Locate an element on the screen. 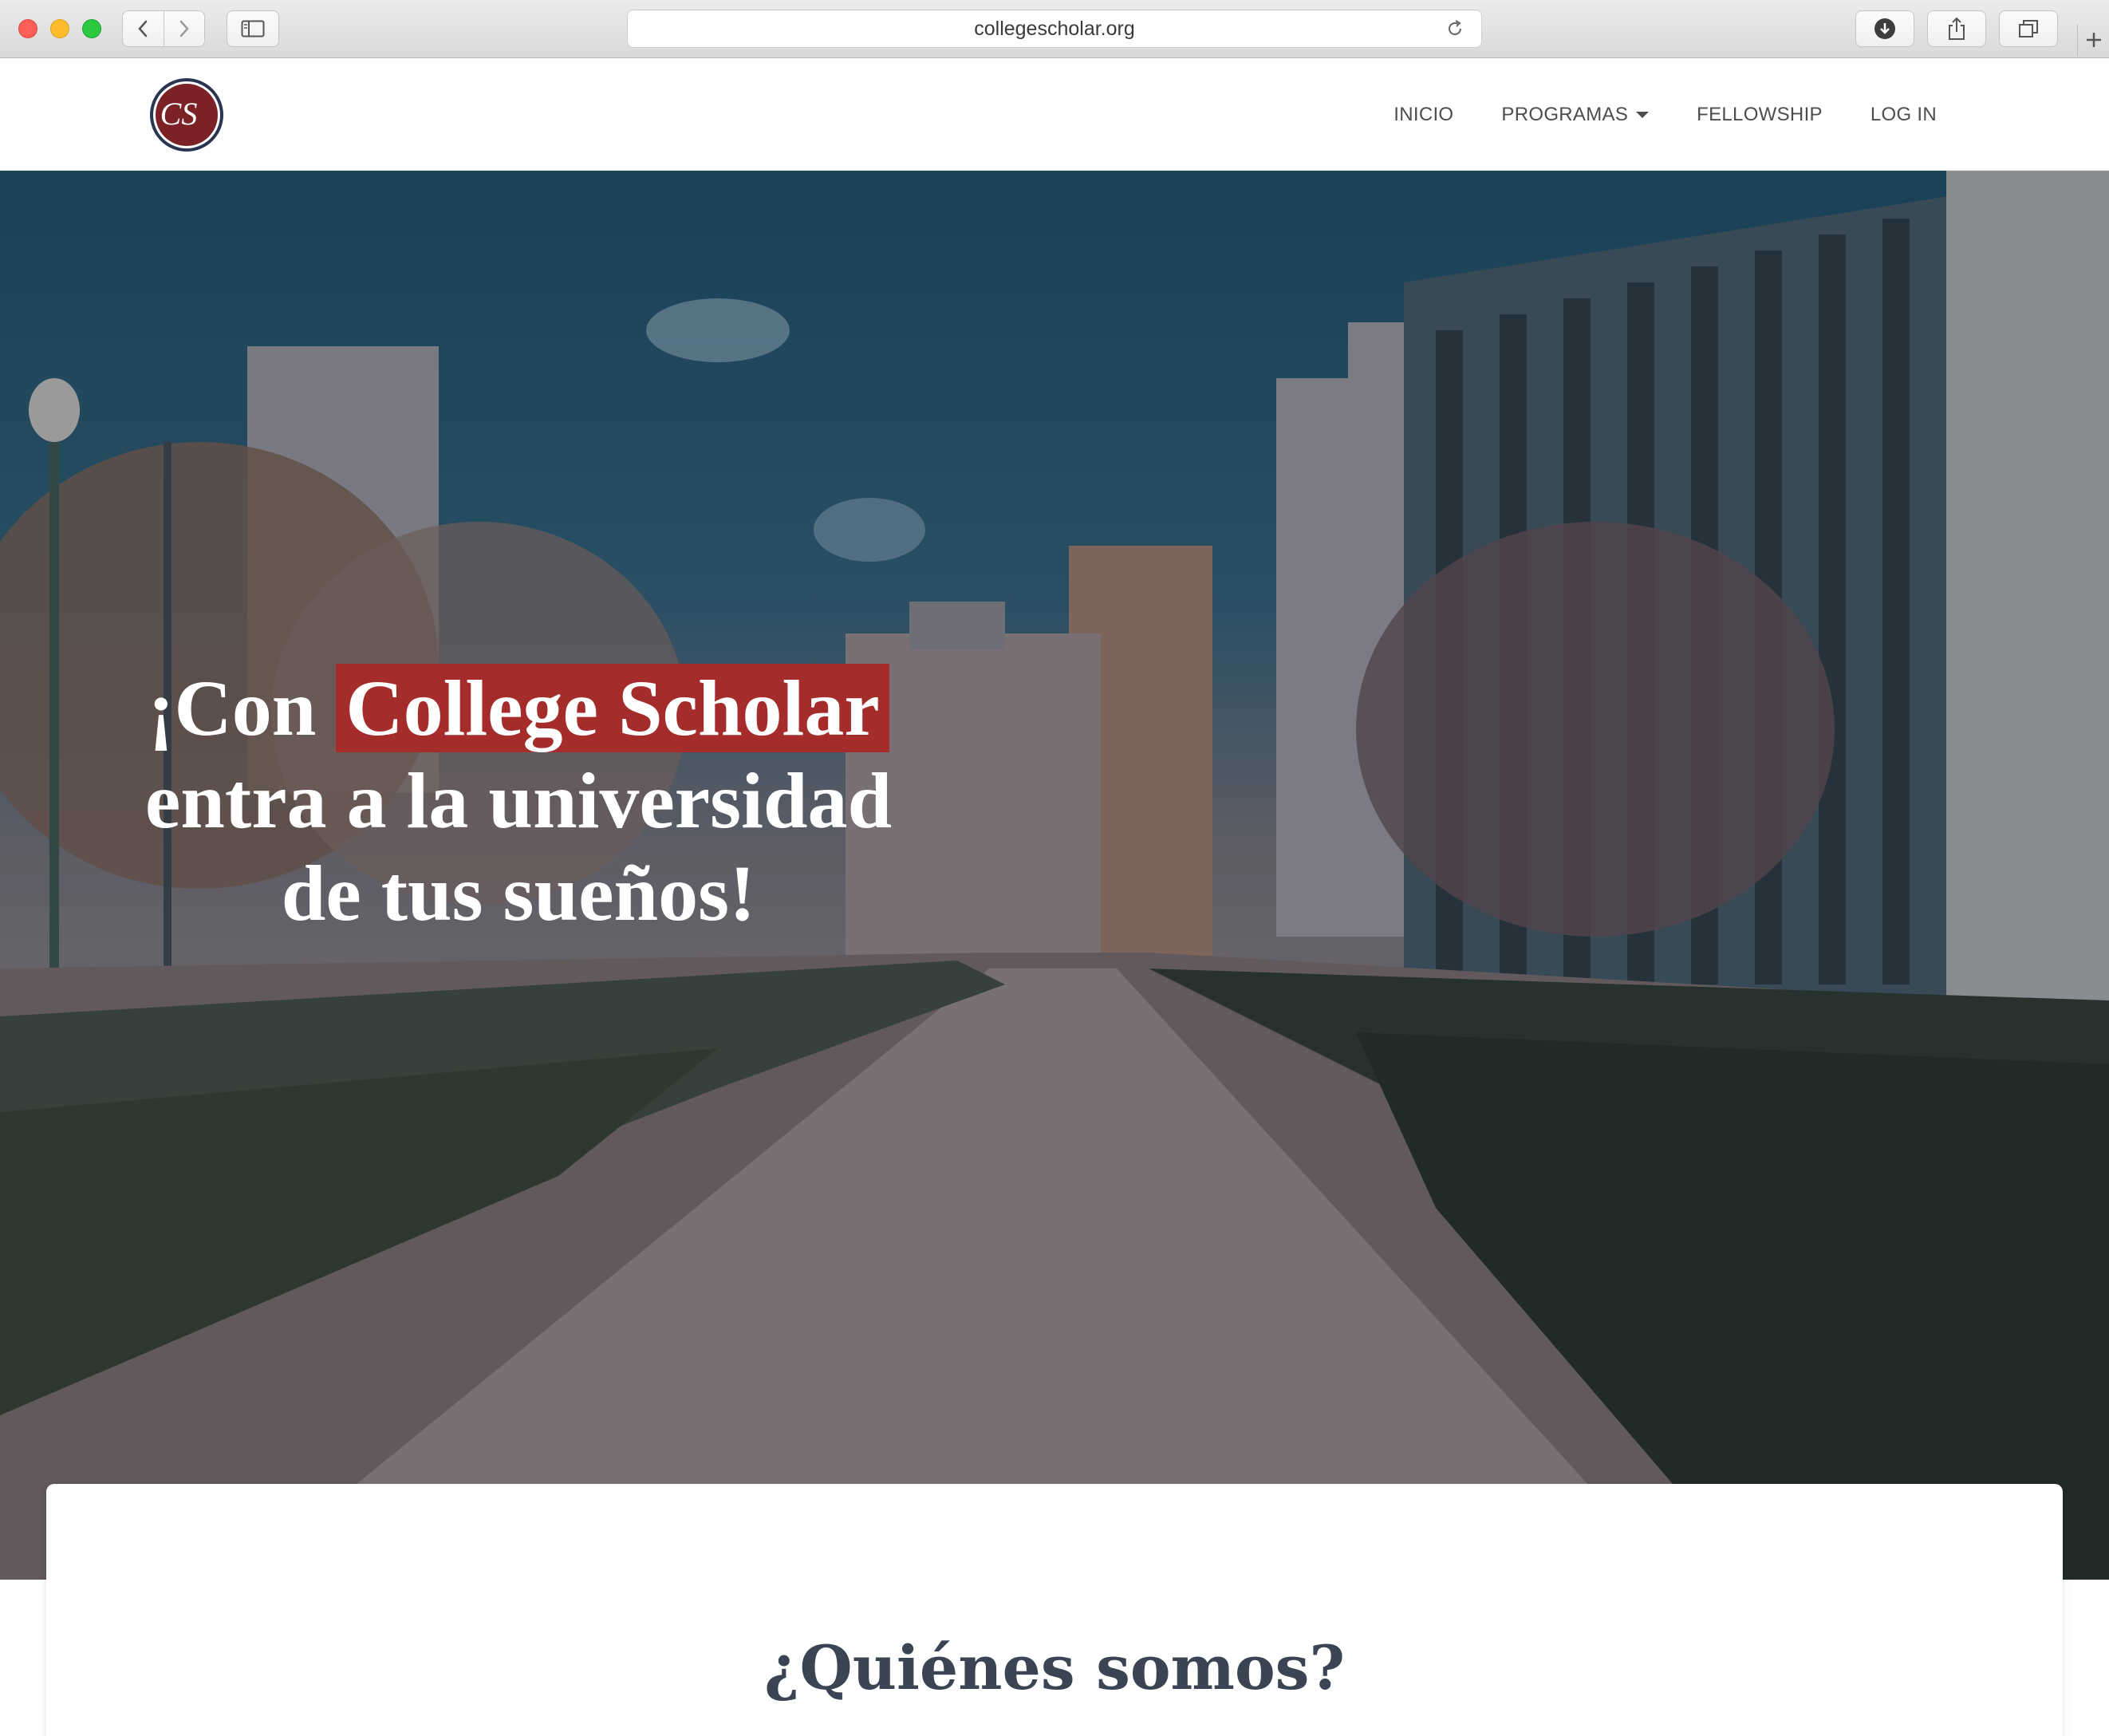  college-scholar-logo: CS is located at coordinates (186, 115).